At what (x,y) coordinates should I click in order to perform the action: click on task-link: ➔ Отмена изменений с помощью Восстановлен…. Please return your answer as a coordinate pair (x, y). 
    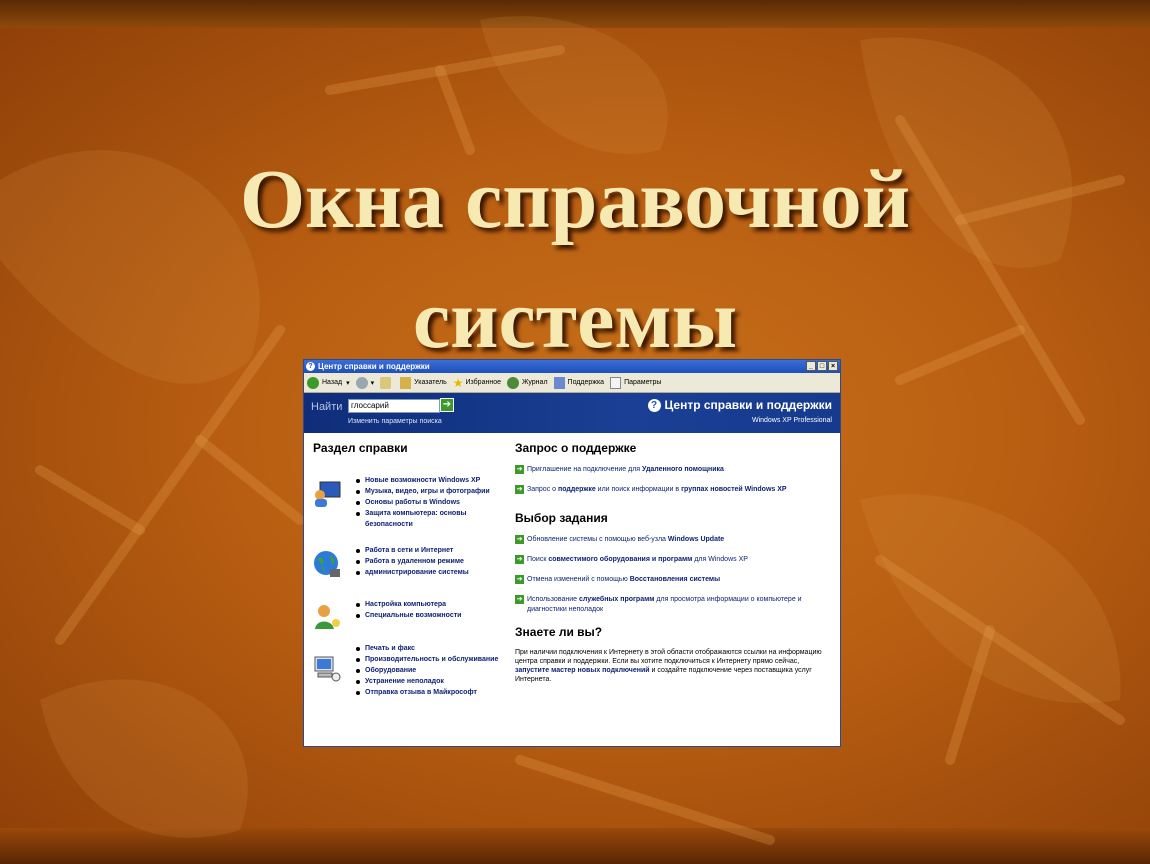
    Looking at the image, I should click on (660, 580).